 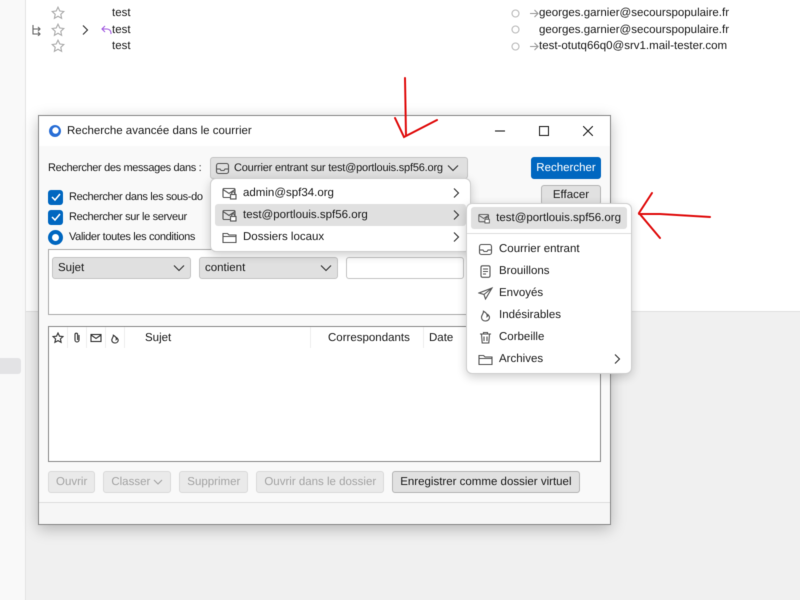 What do you see at coordinates (405, 268) in the screenshot?
I see `input-field` at bounding box center [405, 268].